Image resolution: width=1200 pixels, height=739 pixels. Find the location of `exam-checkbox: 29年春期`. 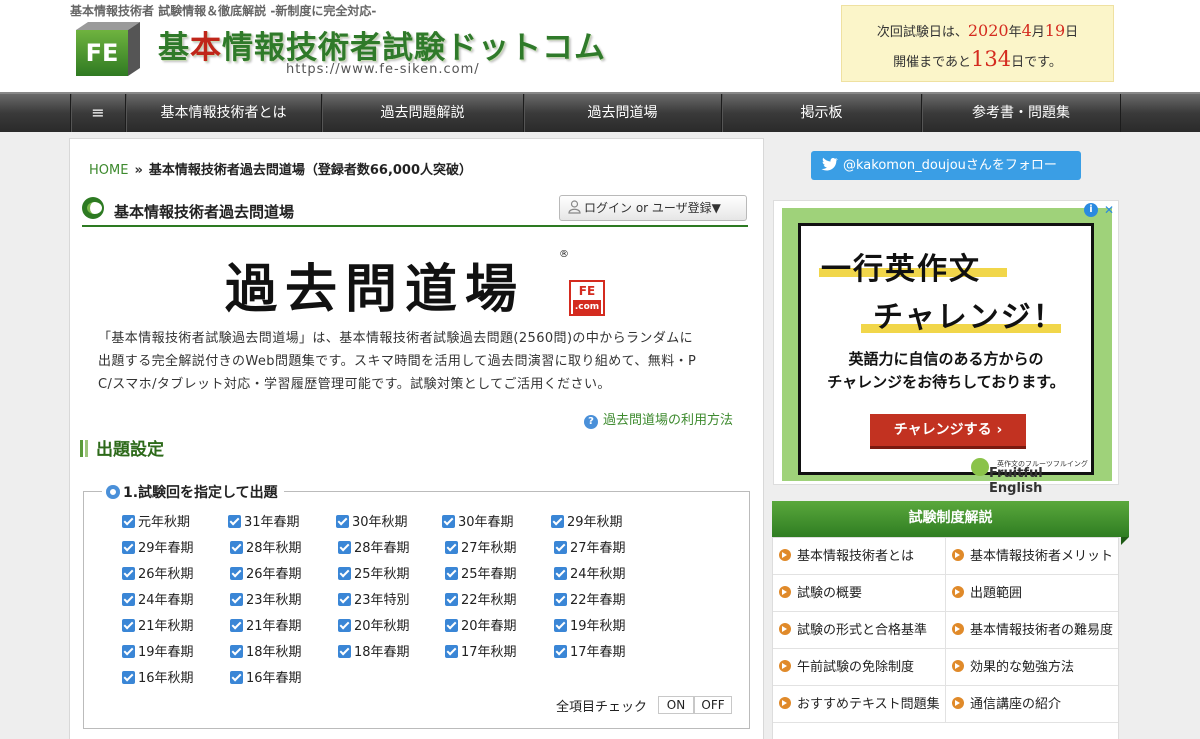

exam-checkbox: 29年春期 is located at coordinates (158, 549).